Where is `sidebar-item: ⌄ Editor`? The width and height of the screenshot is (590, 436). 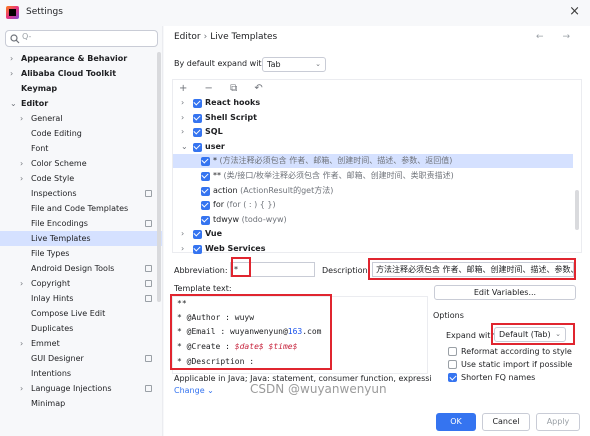
sidebar-item: ⌄ Editor is located at coordinates (81, 103).